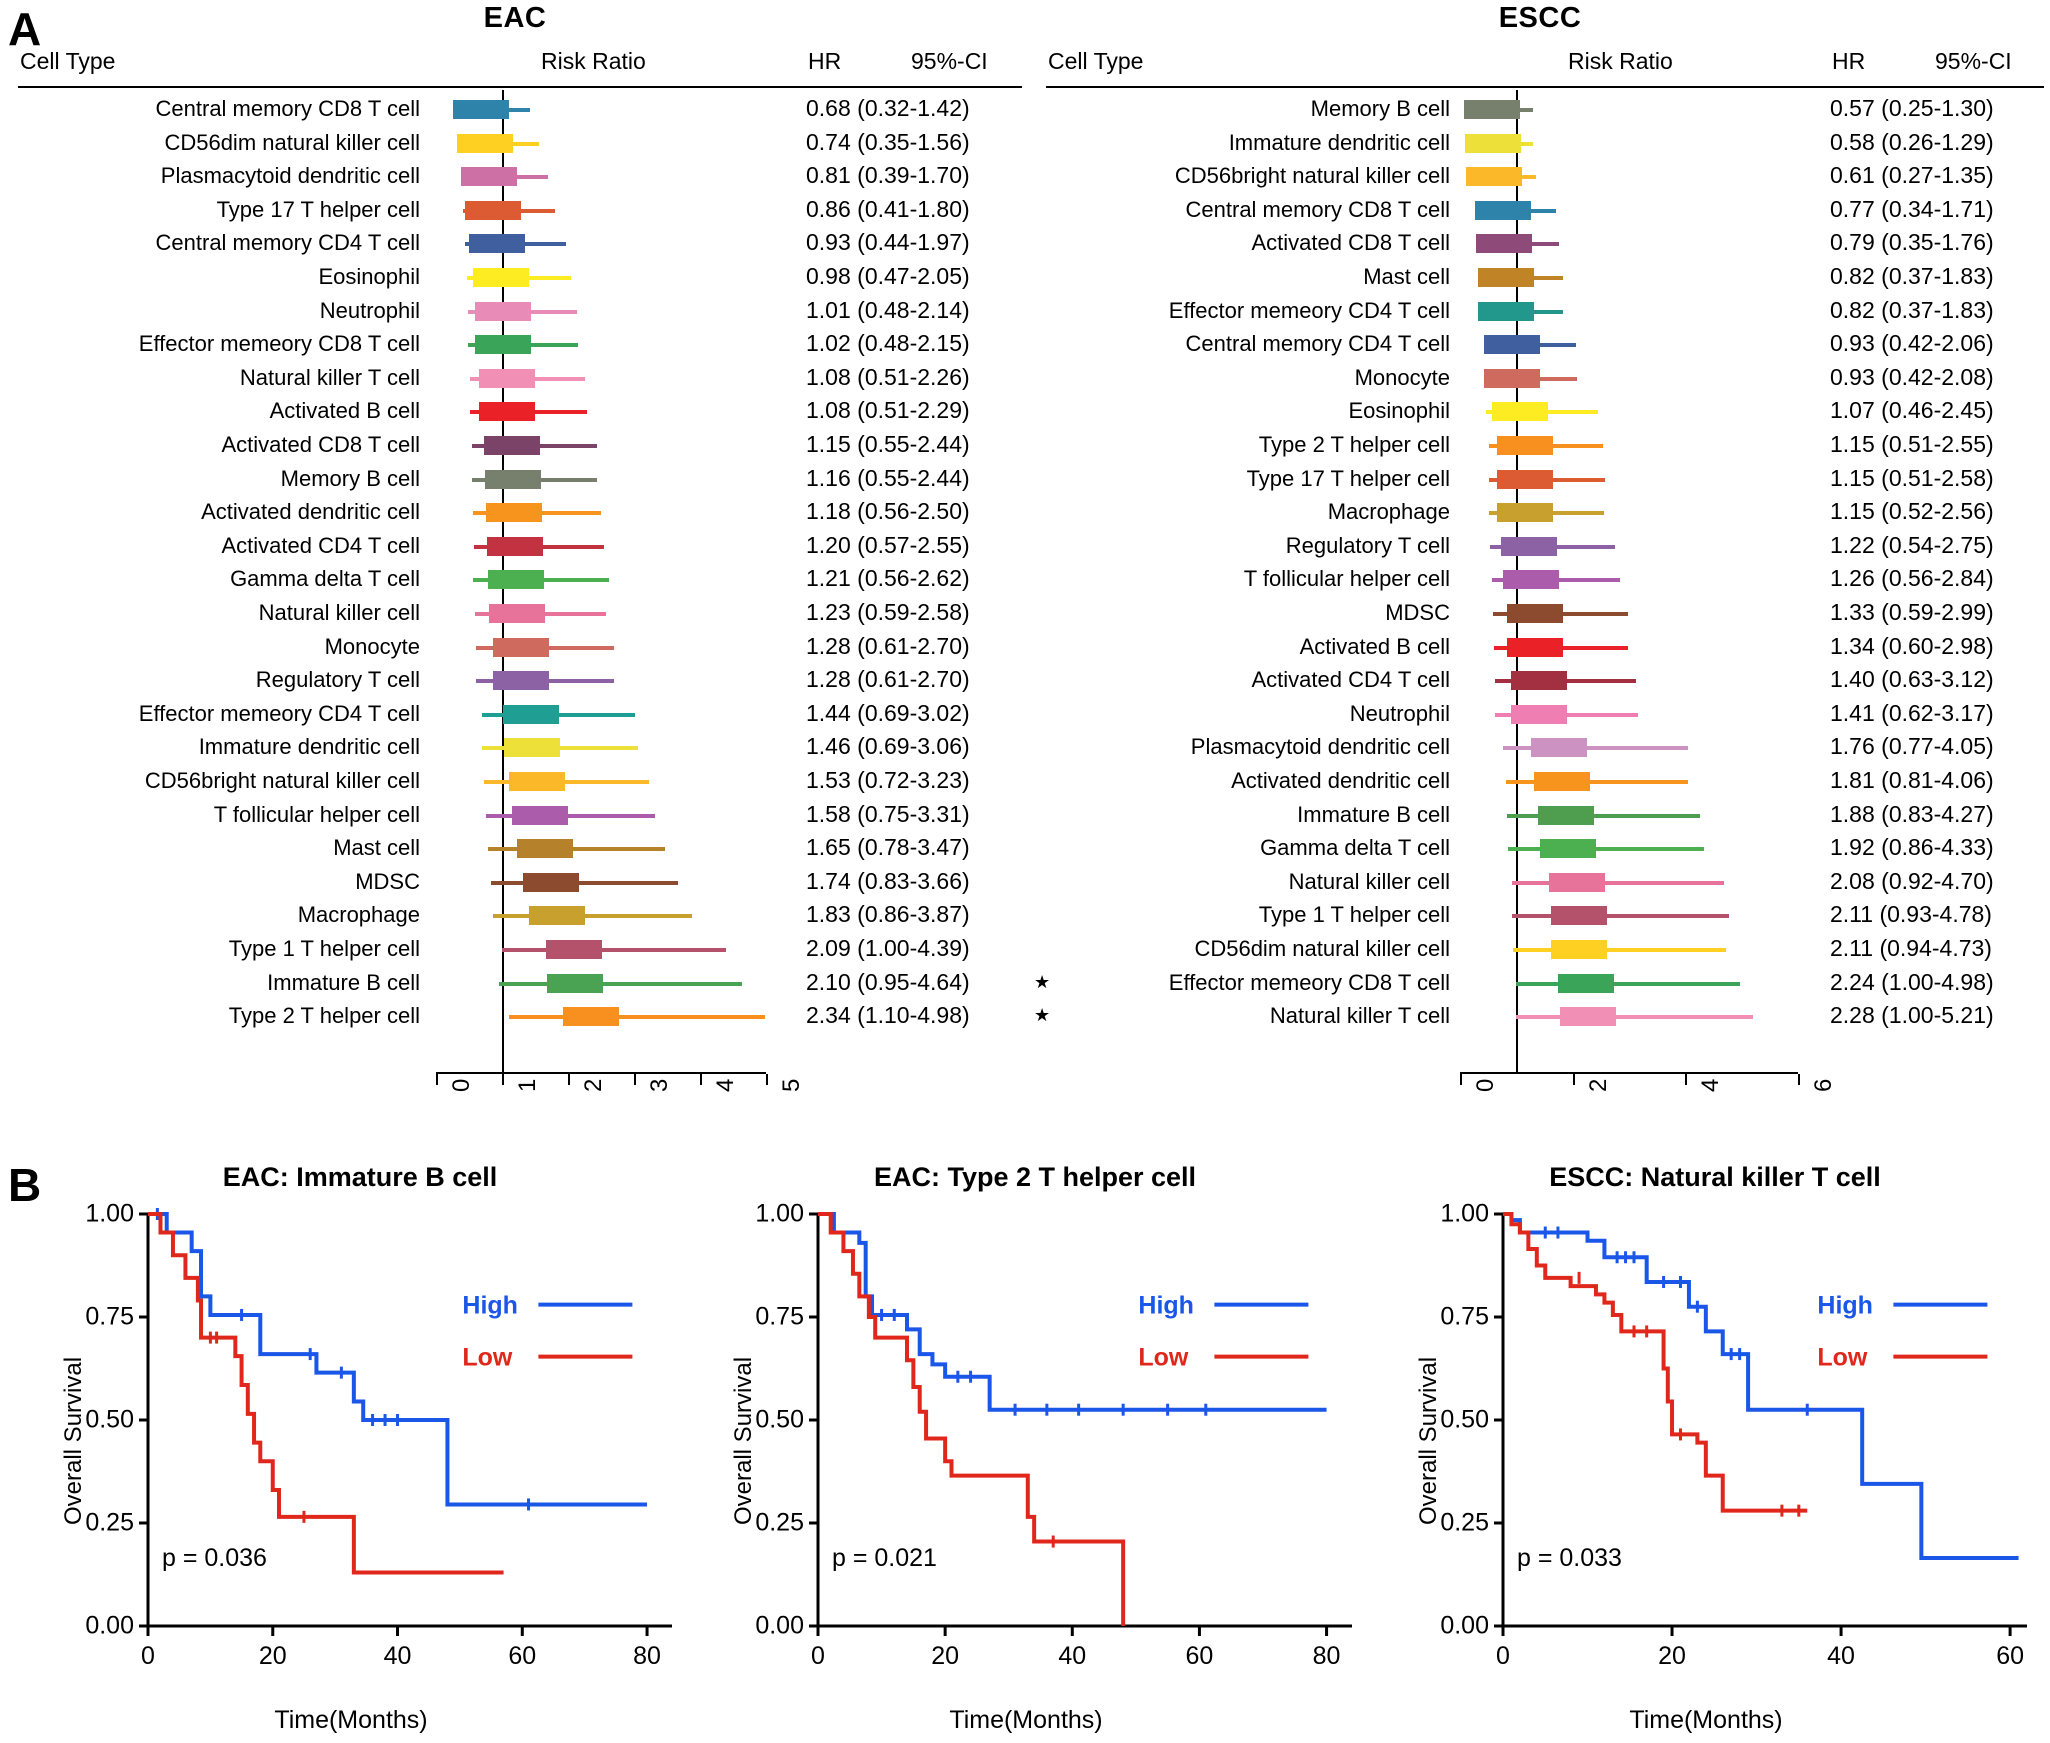 This screenshot has height=1743, width=2050. I want to click on hr-ci-value: 1.40 (0.63-3.12), so click(1912, 679).